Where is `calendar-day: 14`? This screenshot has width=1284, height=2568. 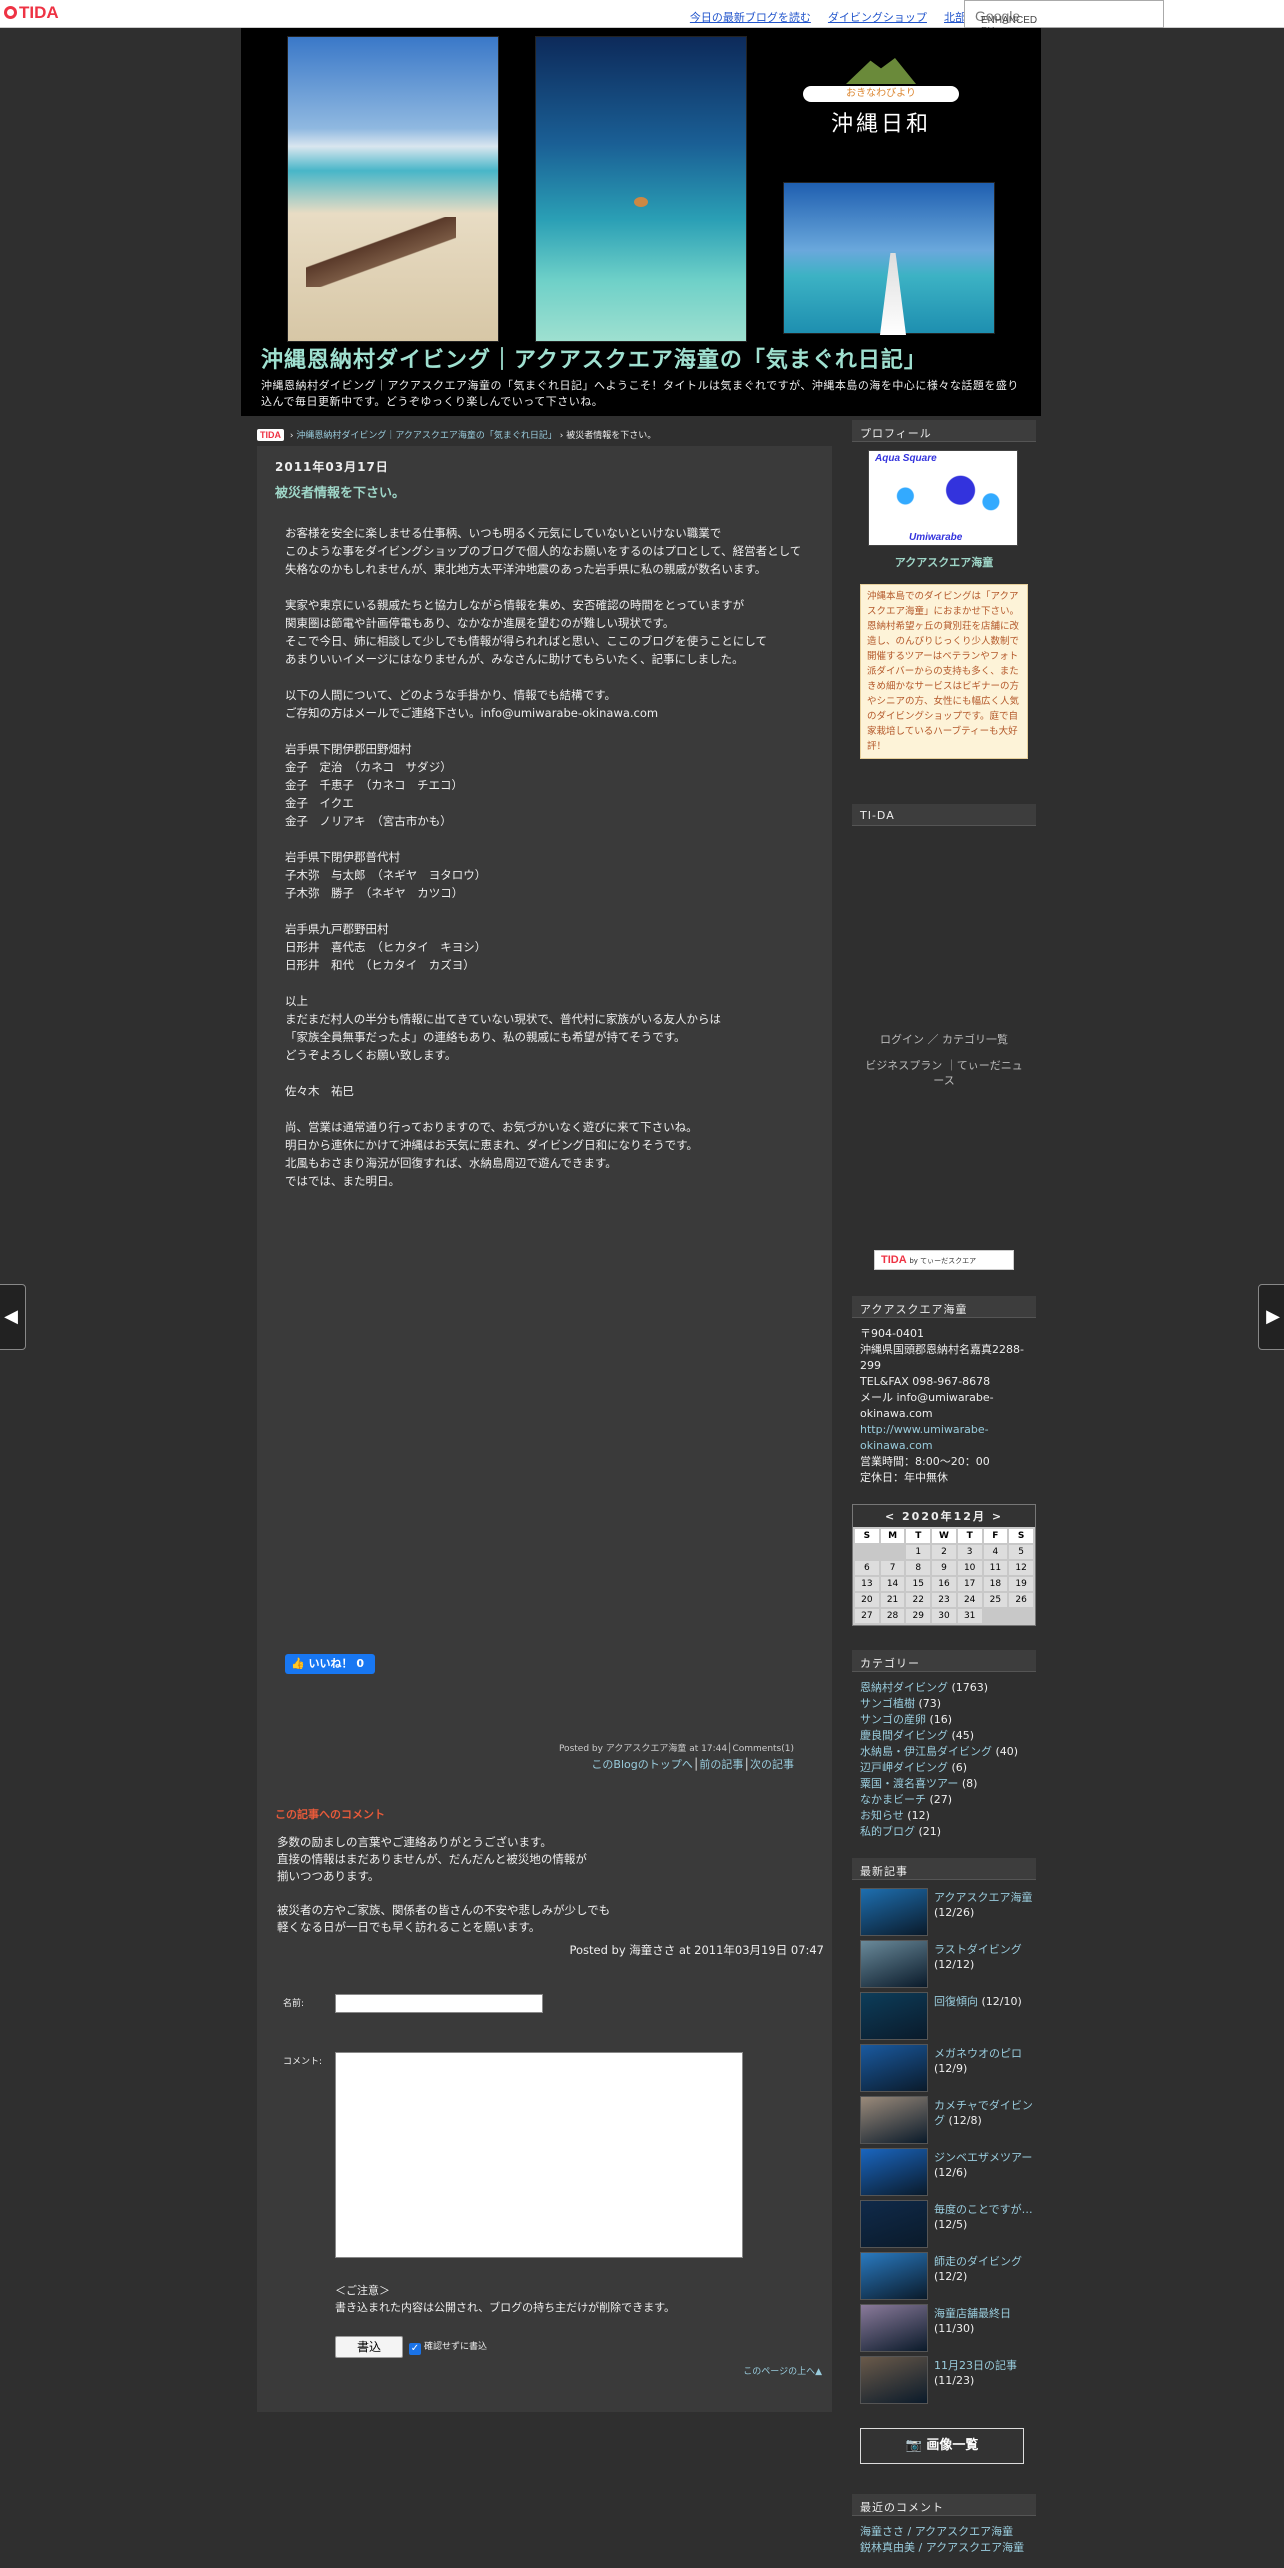 calendar-day: 14 is located at coordinates (892, 1584).